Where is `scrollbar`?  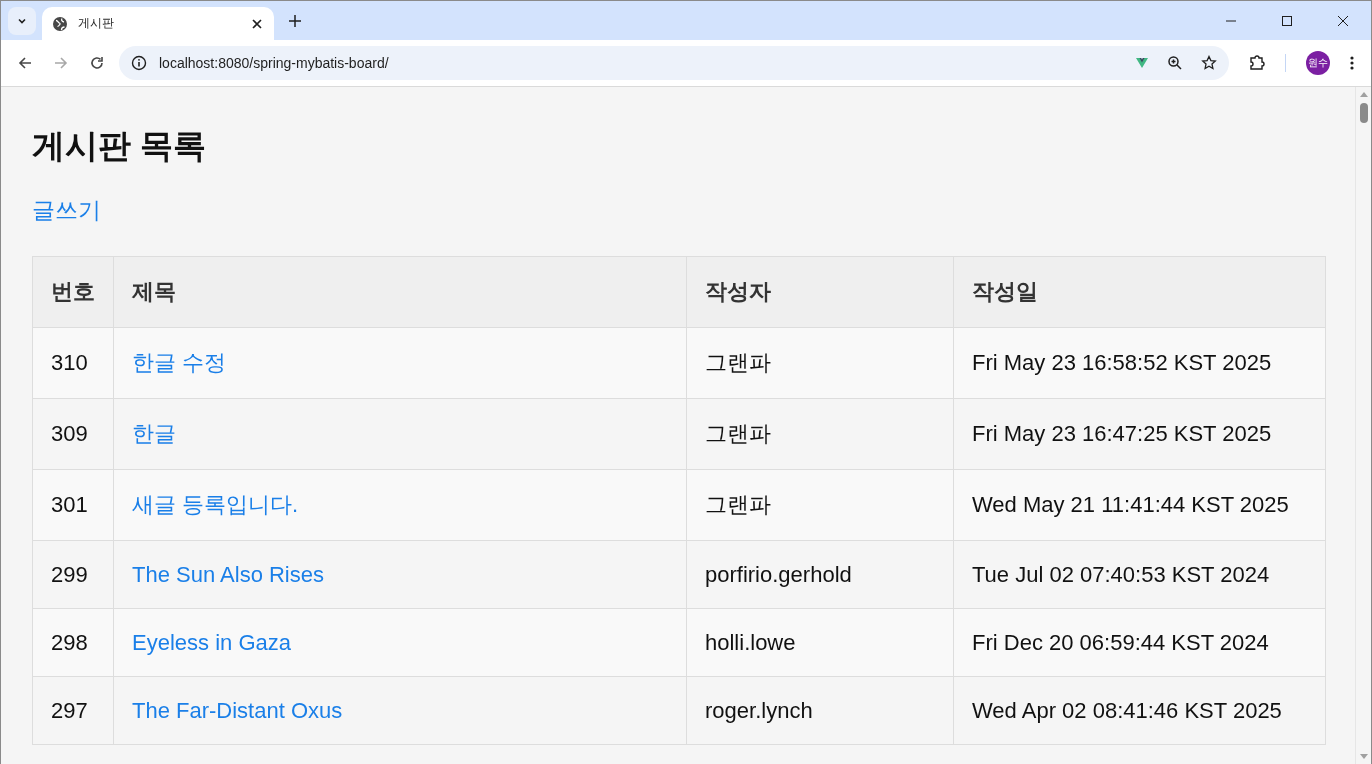 scrollbar is located at coordinates (1363, 425).